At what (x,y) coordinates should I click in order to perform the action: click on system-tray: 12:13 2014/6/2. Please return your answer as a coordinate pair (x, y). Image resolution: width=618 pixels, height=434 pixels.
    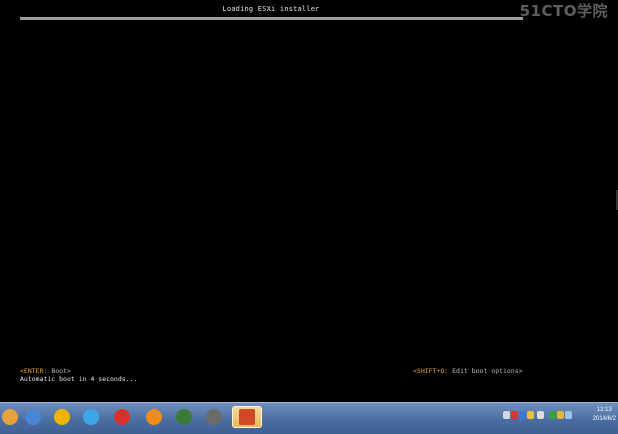
    Looking at the image, I should click on (556, 418).